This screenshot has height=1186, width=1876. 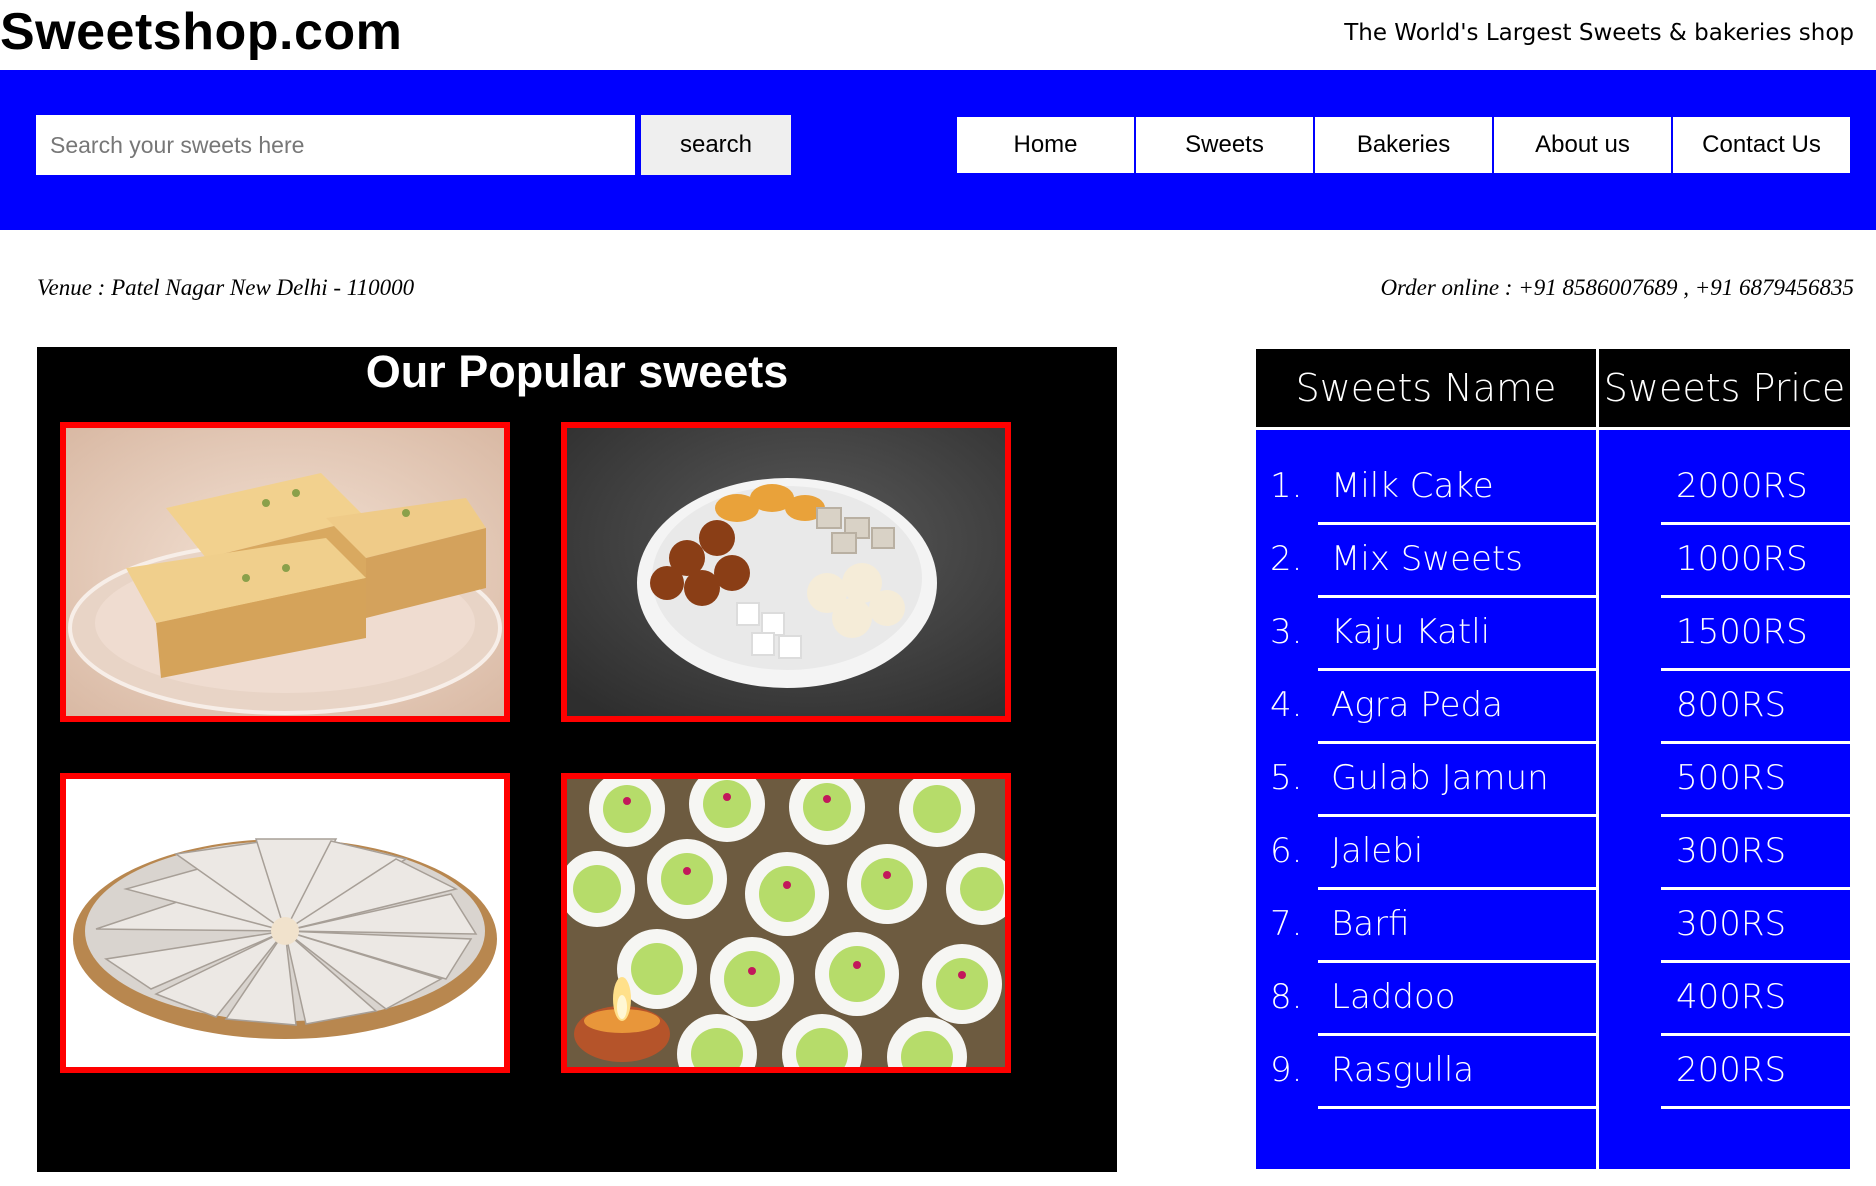 I want to click on table-row: 2. Mix Sweets, so click(x=1433, y=560).